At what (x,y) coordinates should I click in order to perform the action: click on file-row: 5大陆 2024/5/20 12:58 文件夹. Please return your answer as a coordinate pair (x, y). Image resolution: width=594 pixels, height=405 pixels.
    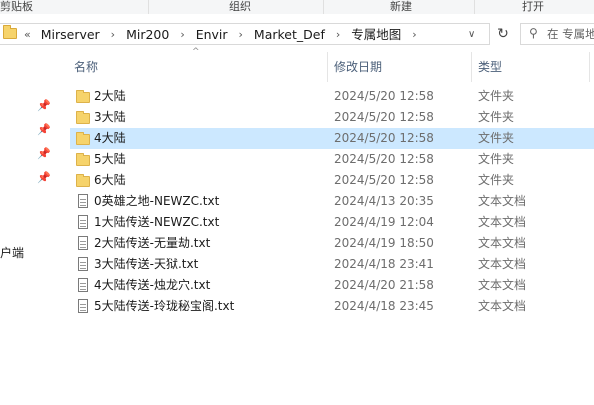
    Looking at the image, I should click on (332, 159).